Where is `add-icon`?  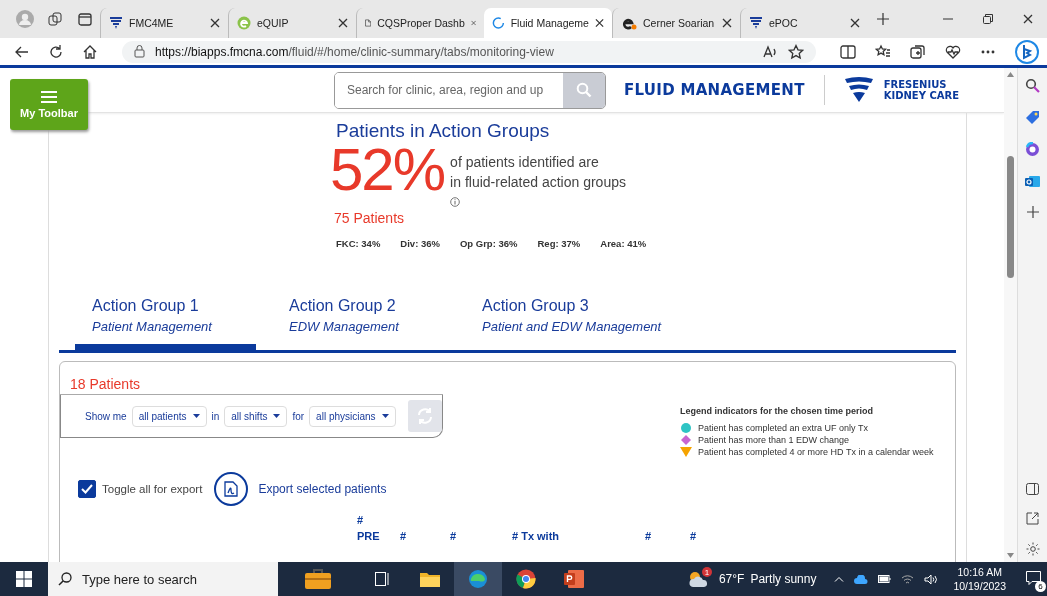 add-icon is located at coordinates (1032, 212).